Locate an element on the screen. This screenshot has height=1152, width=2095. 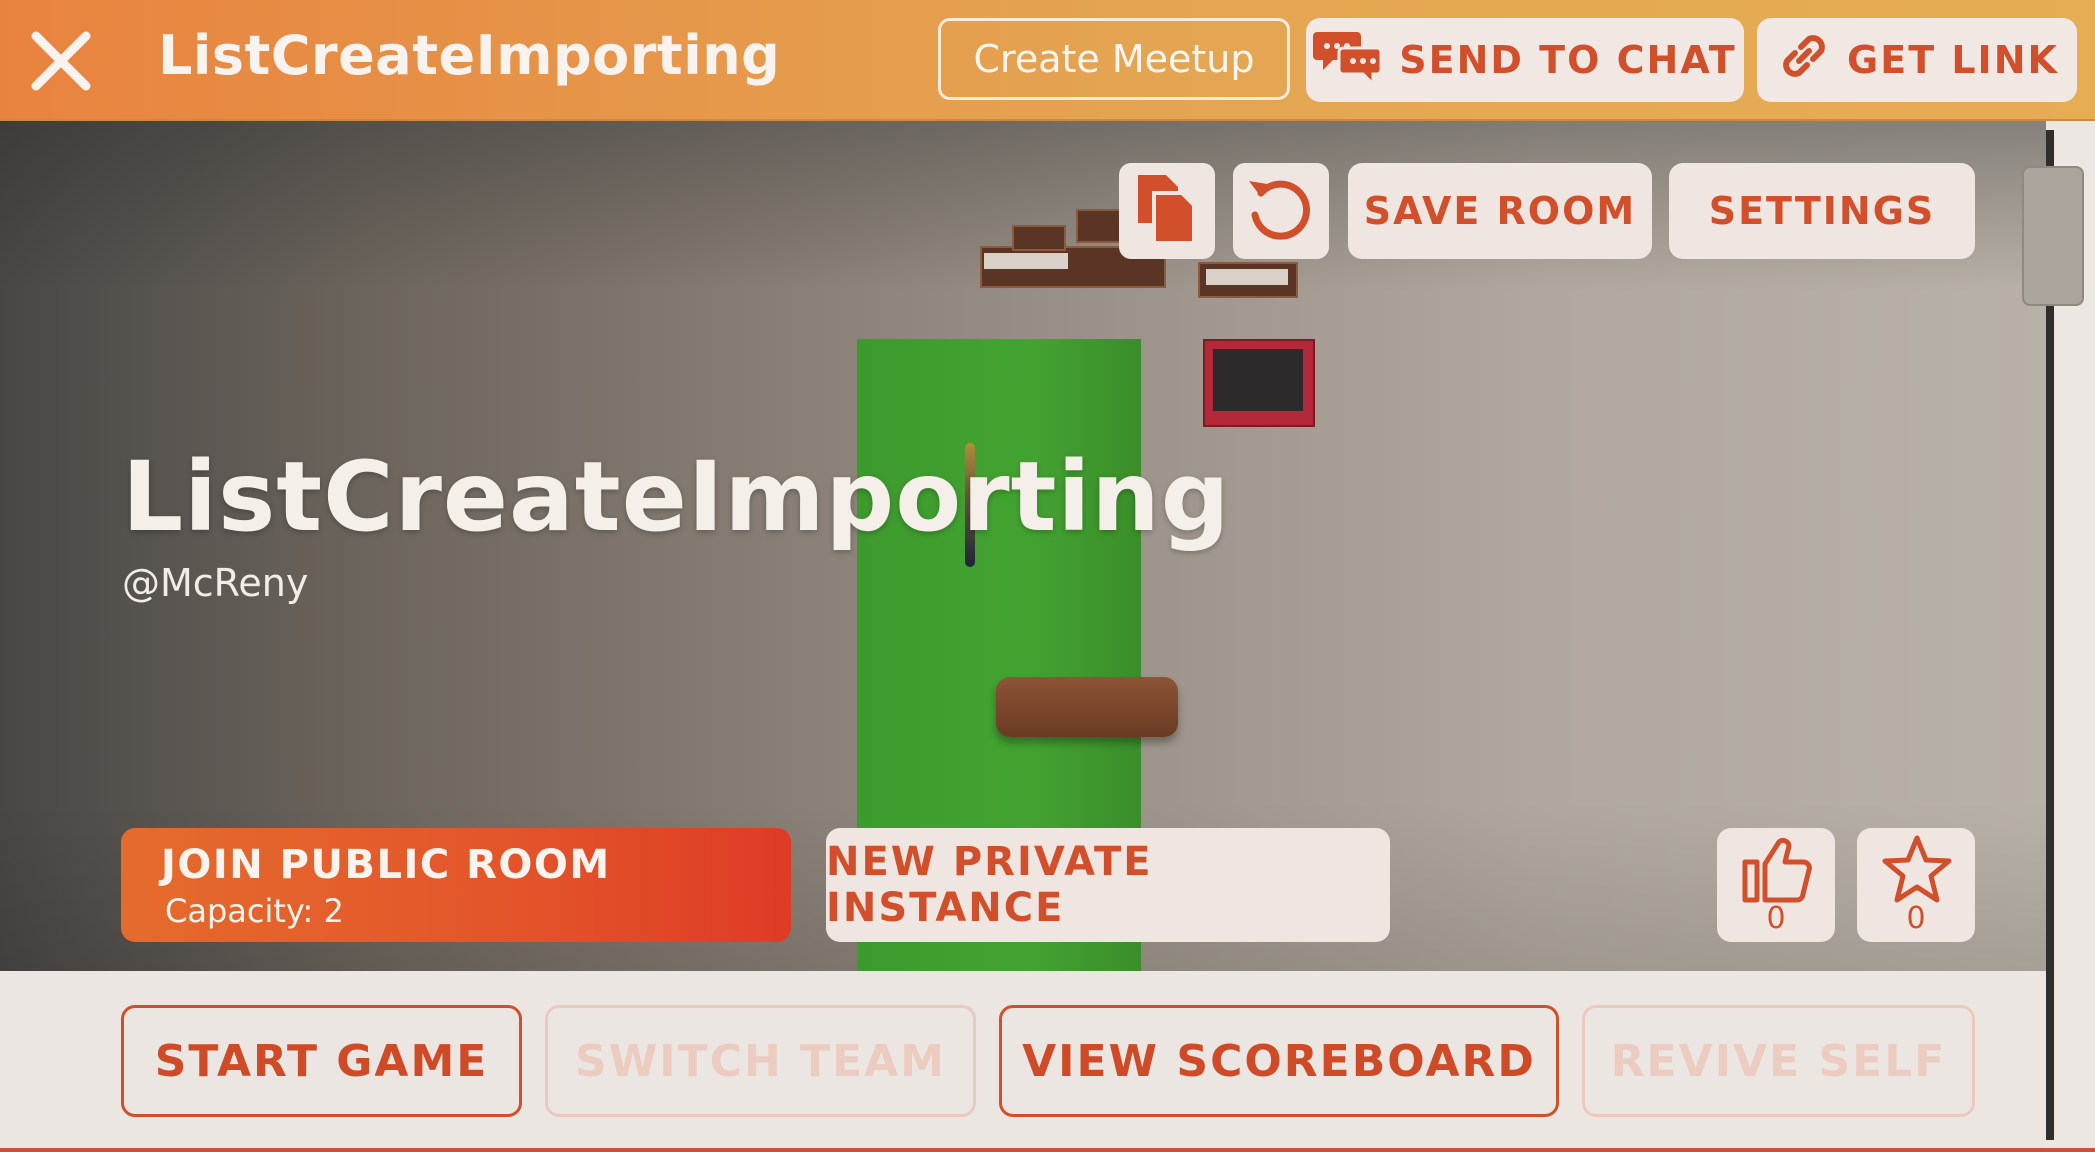
room-title: ListCreateImporting is located at coordinates (676, 497).